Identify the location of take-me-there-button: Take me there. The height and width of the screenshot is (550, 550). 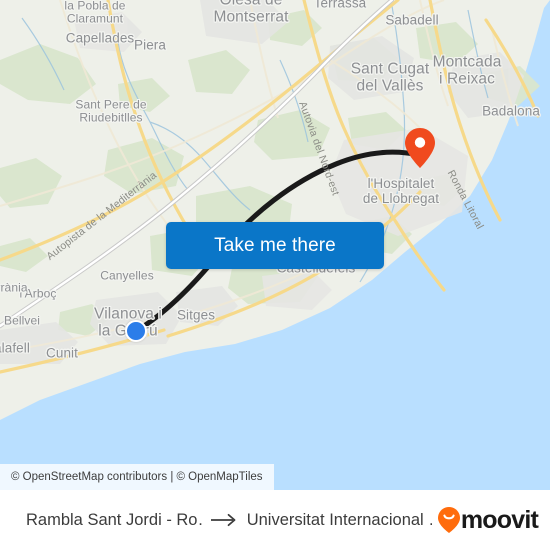
(275, 245).